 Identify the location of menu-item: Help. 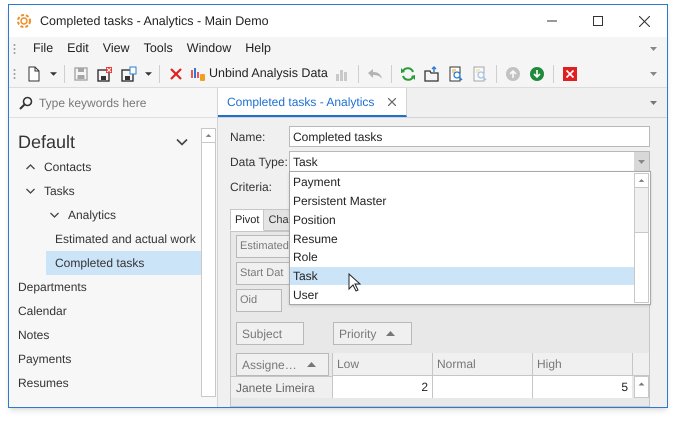
(258, 49).